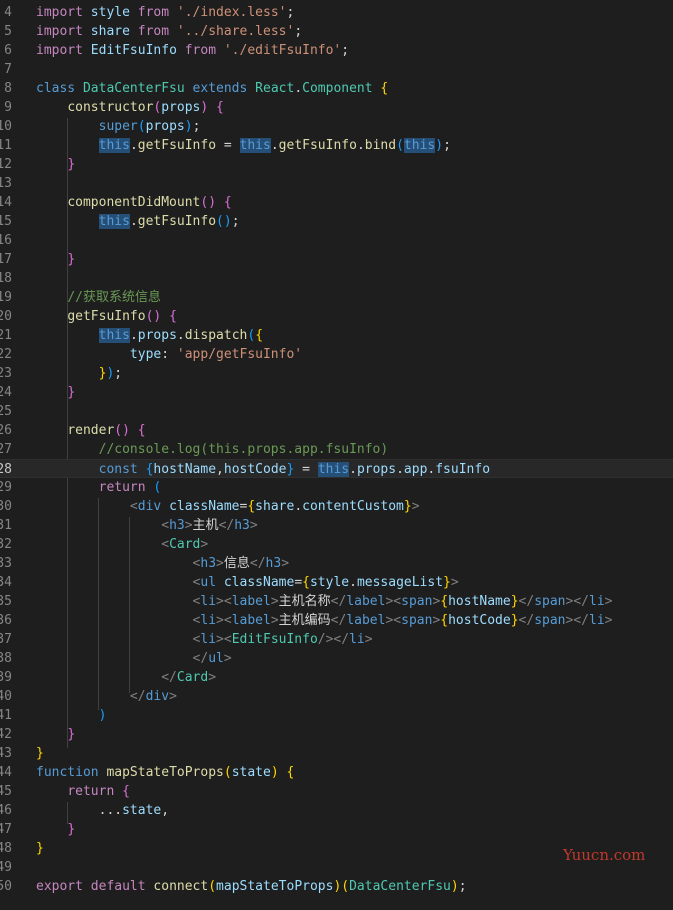 This screenshot has width=673, height=910. I want to click on code-line: 43}, so click(336, 753).